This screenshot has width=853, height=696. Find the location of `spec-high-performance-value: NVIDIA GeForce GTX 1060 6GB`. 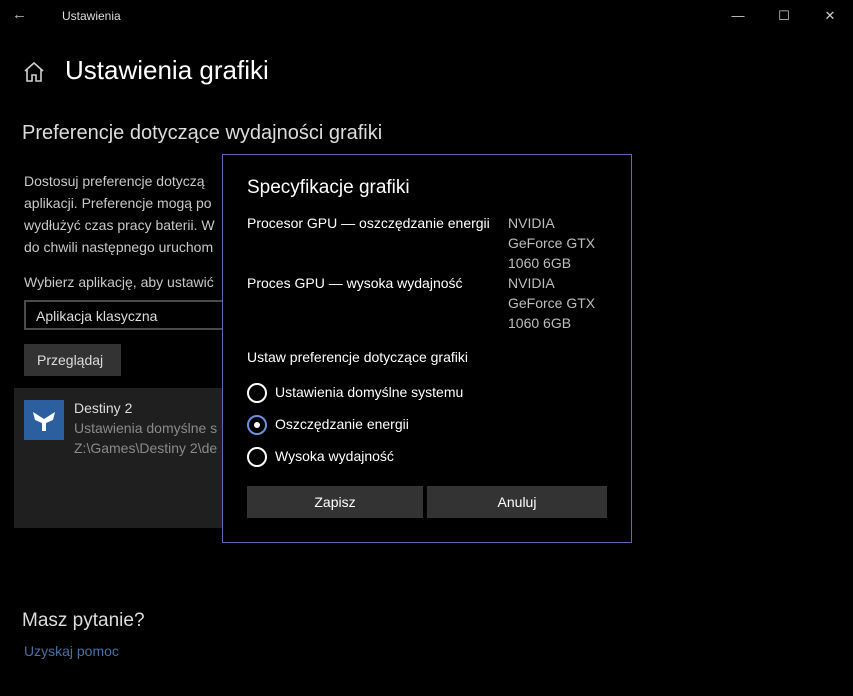

spec-high-performance-value: NVIDIA GeForce GTX 1060 6GB is located at coordinates (551, 303).